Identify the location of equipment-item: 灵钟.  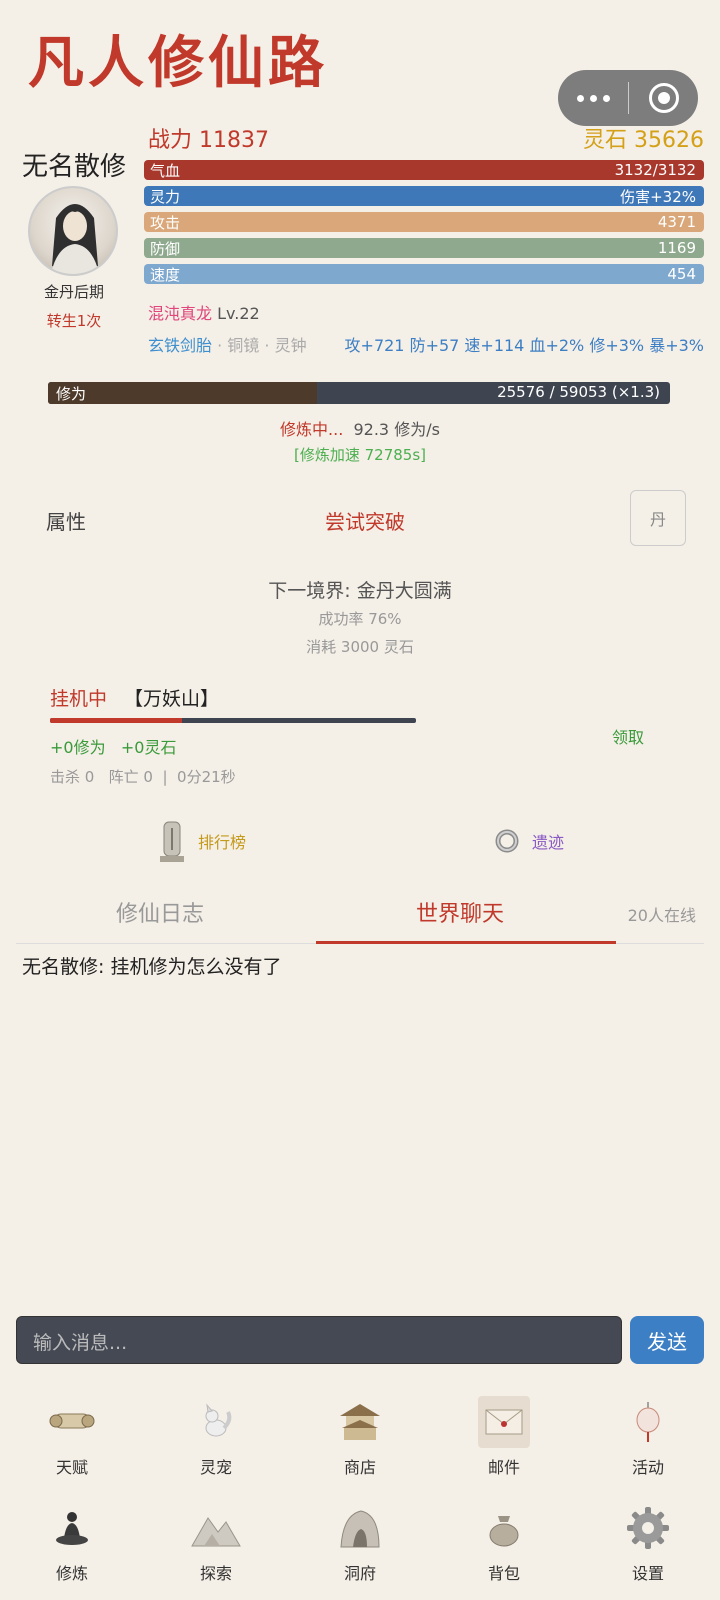
(290, 345).